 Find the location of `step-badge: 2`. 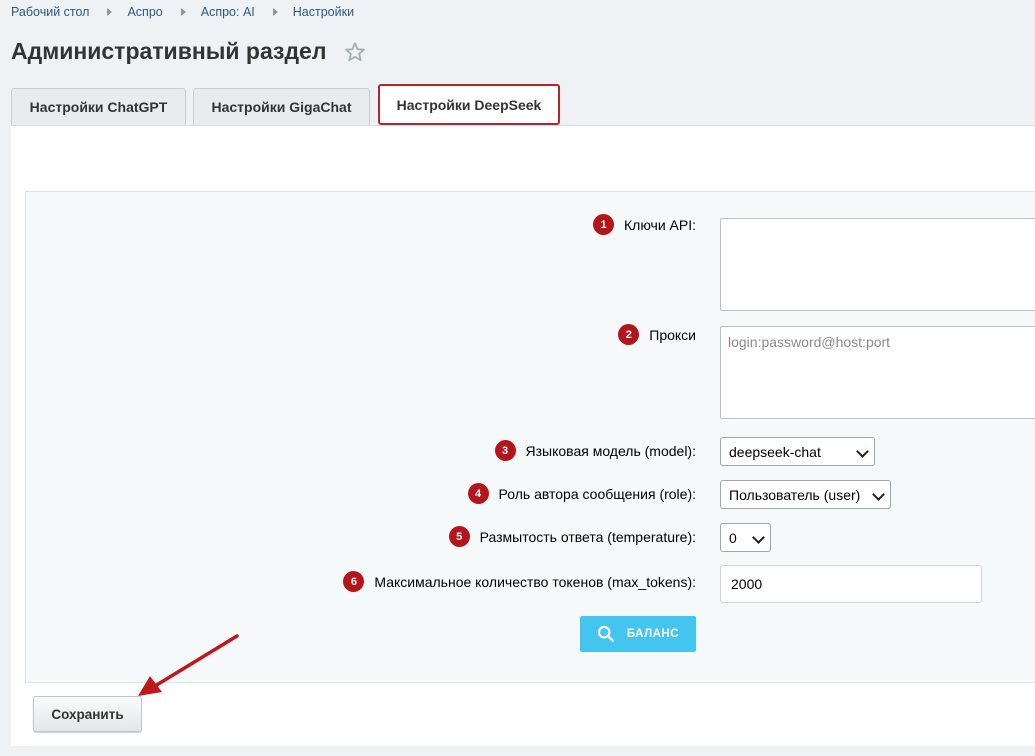

step-badge: 2 is located at coordinates (629, 334).